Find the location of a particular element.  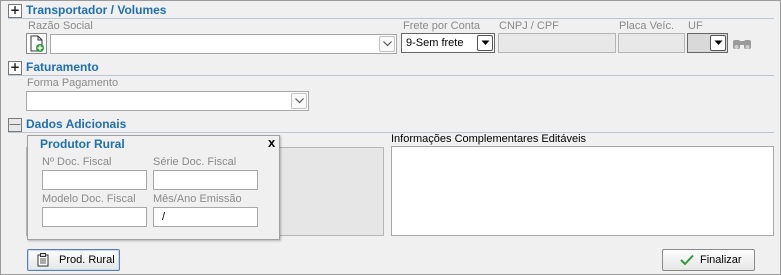

num-doc-input is located at coordinates (94, 180).